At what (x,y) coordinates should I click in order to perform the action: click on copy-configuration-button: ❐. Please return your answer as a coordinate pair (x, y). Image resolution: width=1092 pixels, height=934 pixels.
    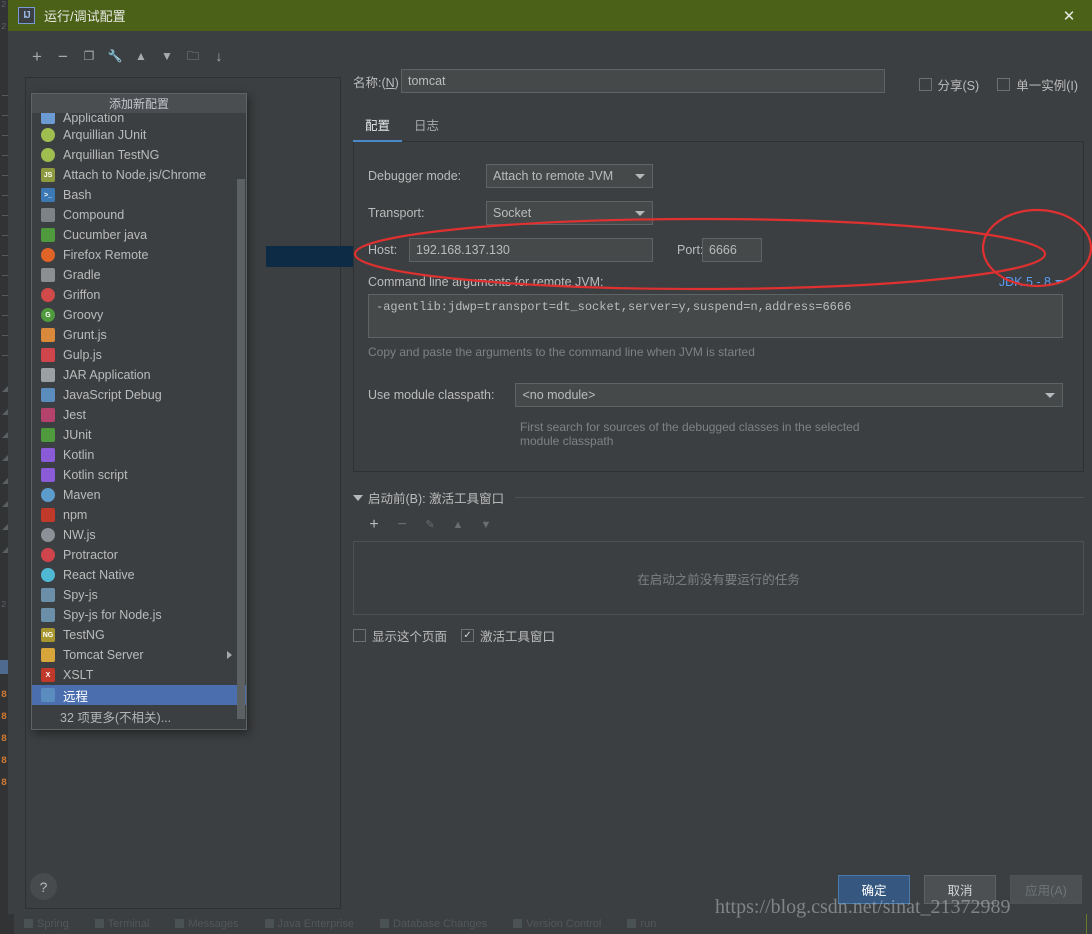
    Looking at the image, I should click on (89, 56).